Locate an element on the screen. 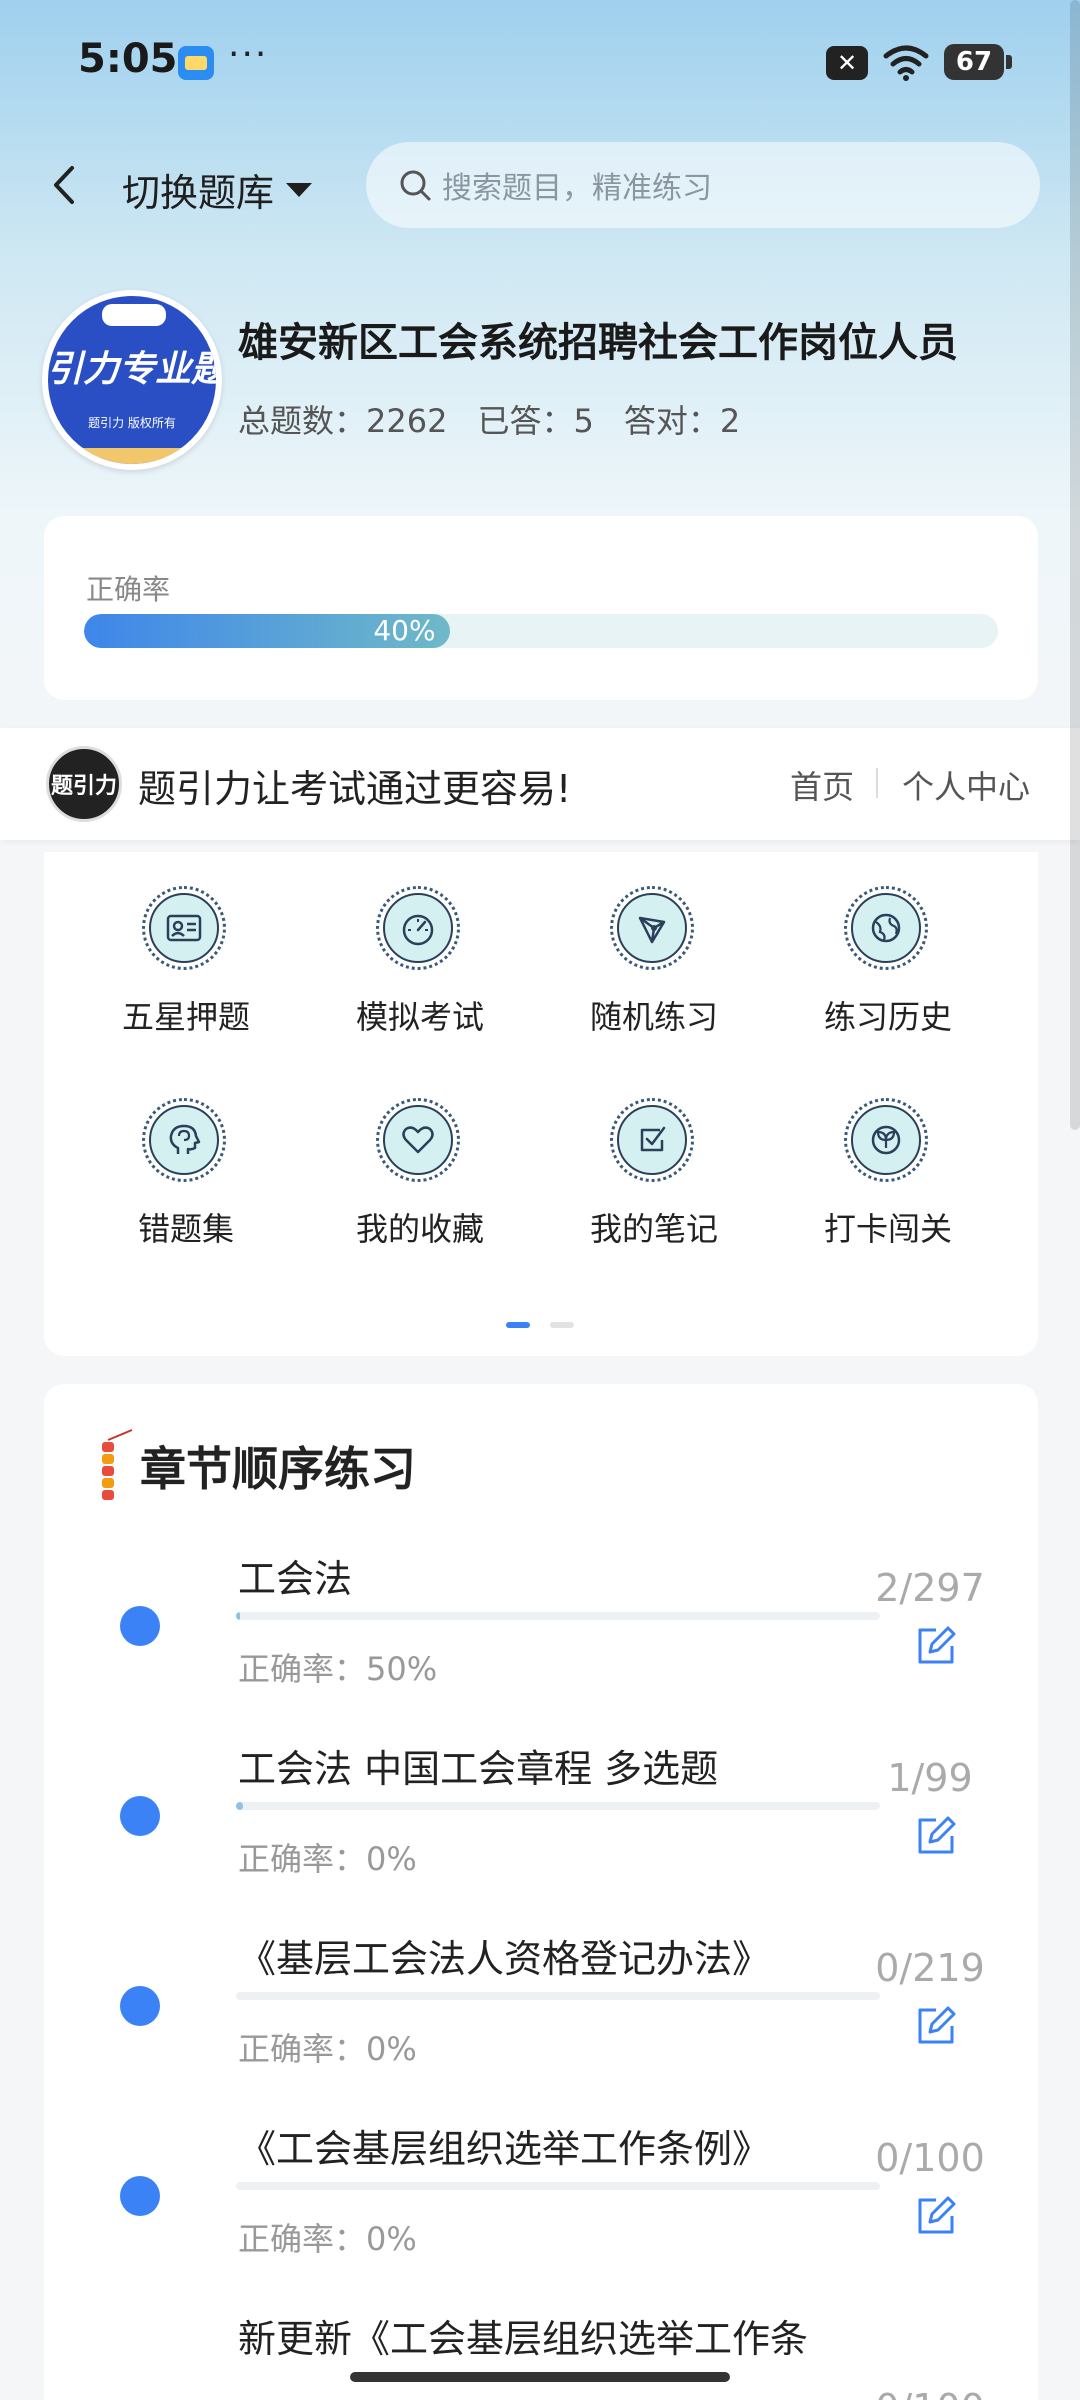  switch-bank-dropdown: 切换题库 is located at coordinates (217, 189).